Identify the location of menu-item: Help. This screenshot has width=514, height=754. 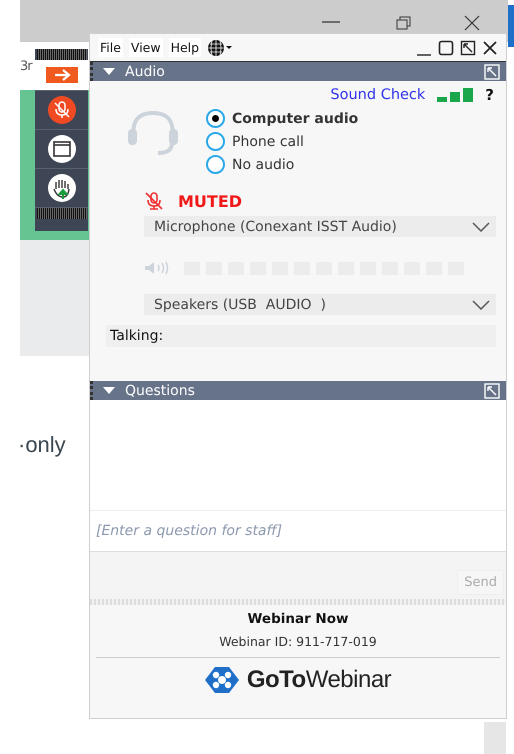
(185, 47).